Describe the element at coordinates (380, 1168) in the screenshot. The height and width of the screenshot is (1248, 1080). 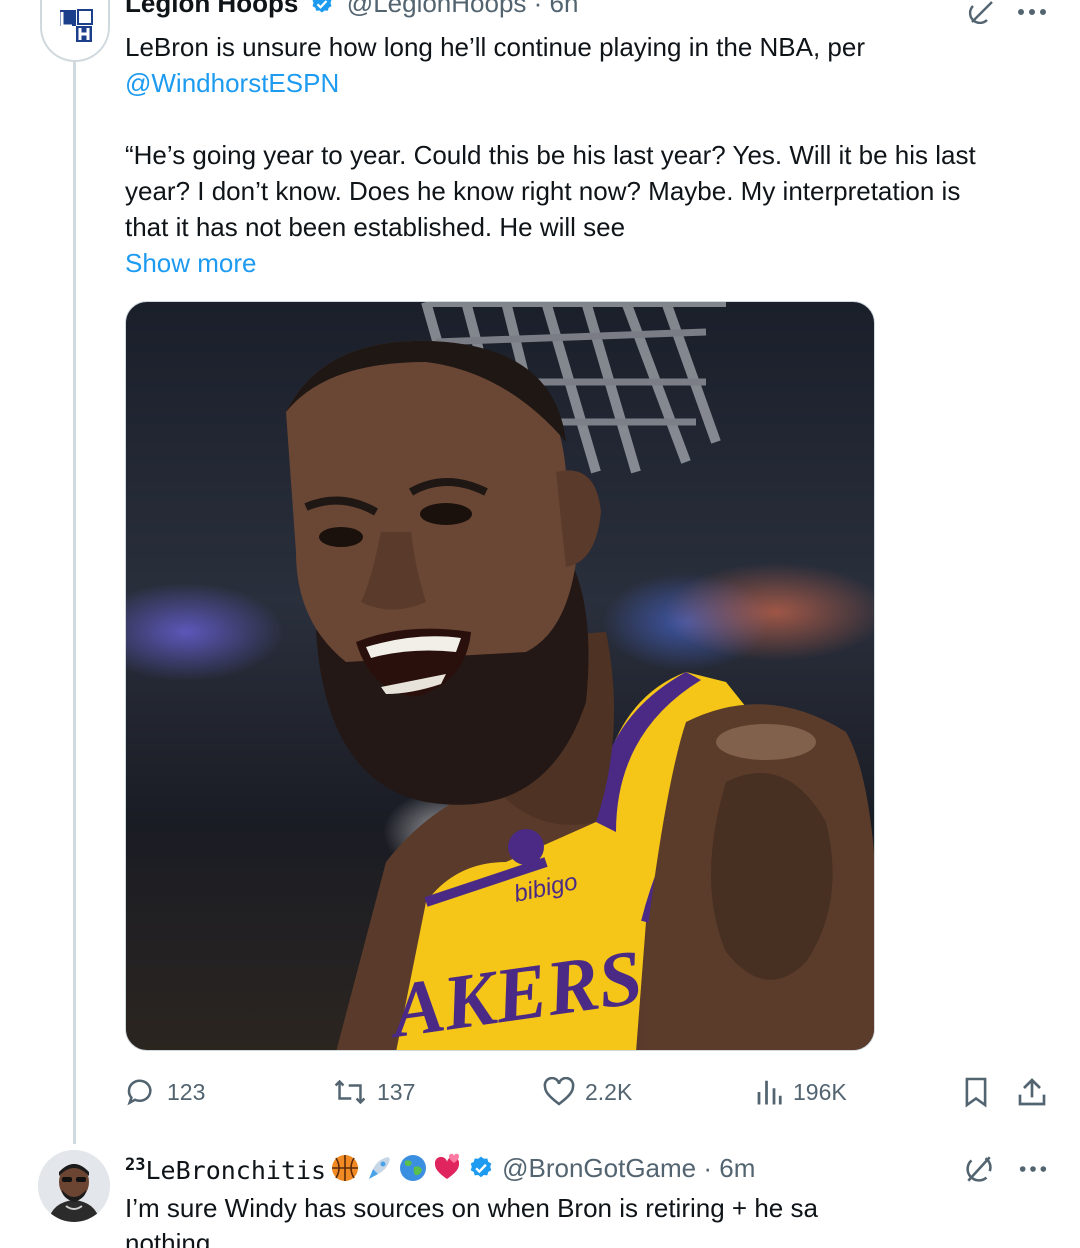
I see `rocket-emoji-icon` at that location.